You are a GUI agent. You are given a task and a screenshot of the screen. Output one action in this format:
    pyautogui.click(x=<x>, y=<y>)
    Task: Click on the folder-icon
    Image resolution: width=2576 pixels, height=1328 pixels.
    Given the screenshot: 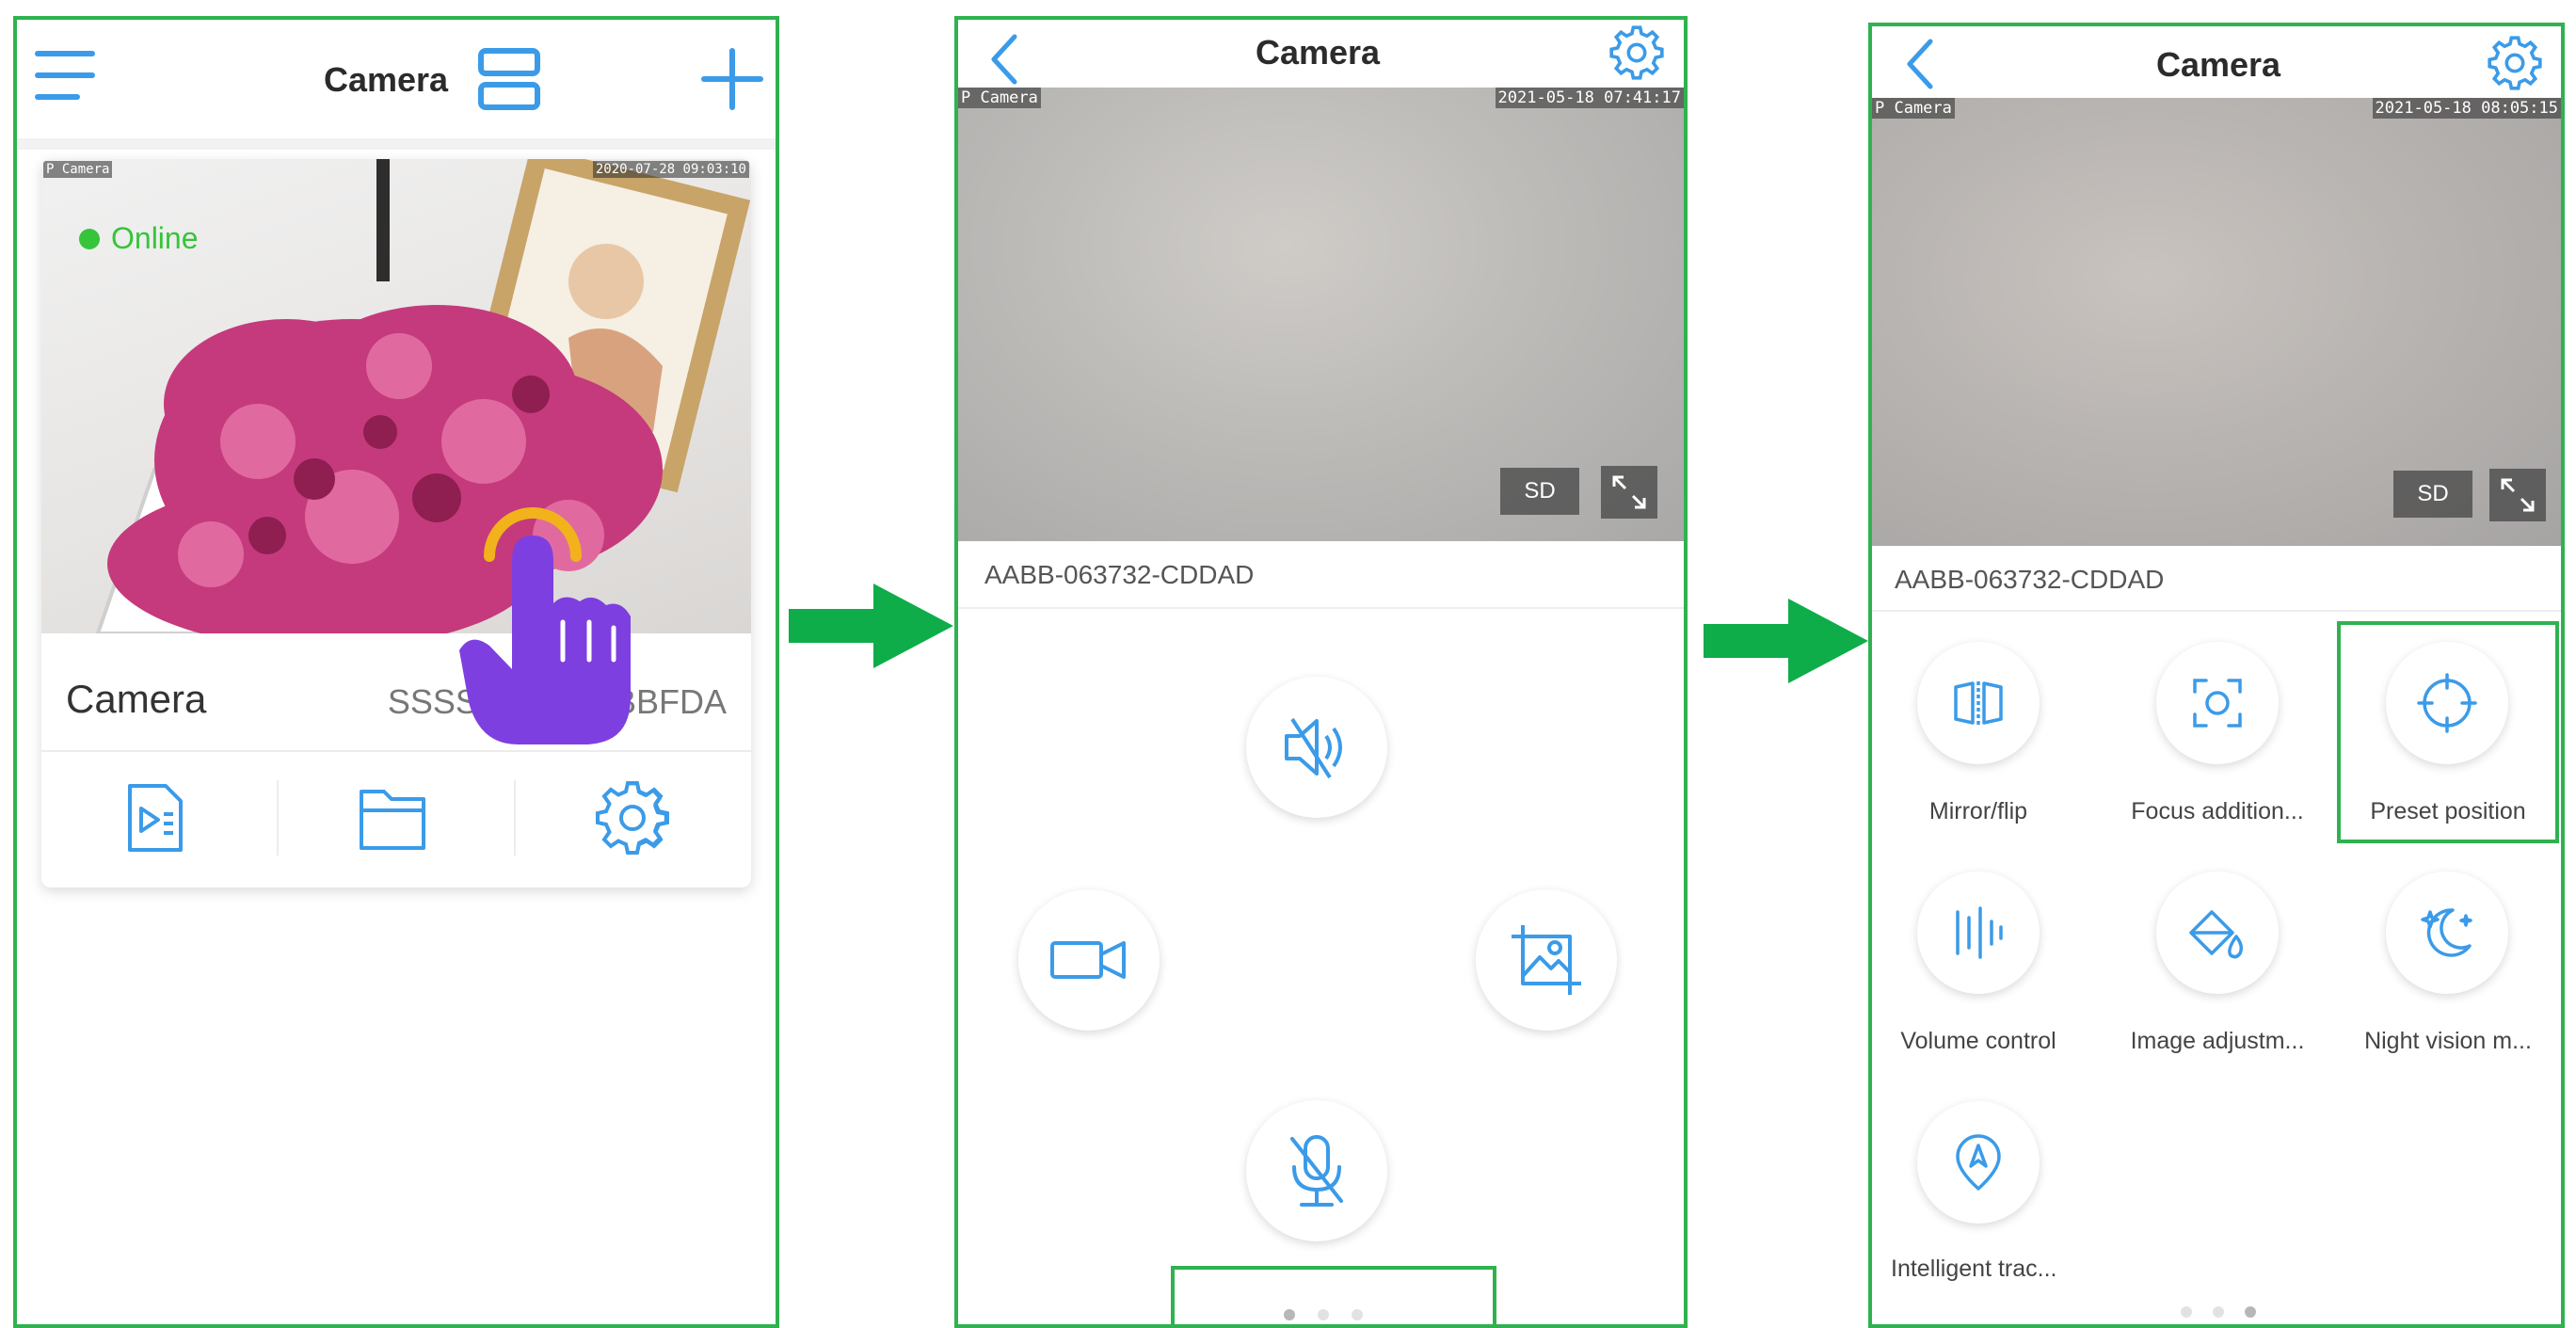 What is the action you would take?
    pyautogui.click(x=394, y=818)
    